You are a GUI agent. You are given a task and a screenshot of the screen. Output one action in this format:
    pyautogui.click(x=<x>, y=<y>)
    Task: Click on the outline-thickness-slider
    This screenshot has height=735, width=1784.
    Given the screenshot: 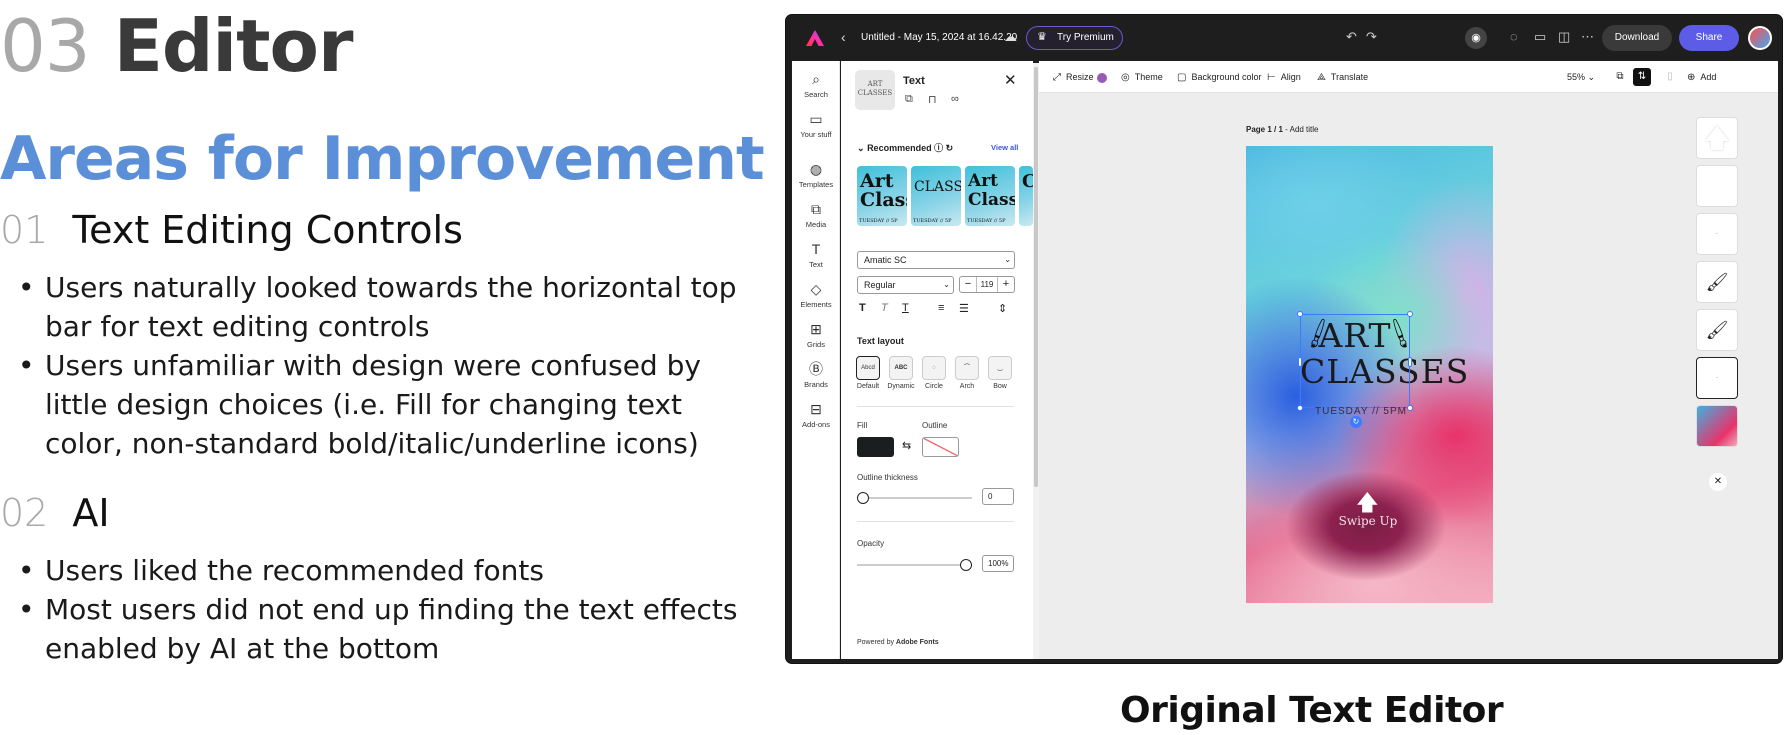 What is the action you would take?
    pyautogui.click(x=914, y=498)
    